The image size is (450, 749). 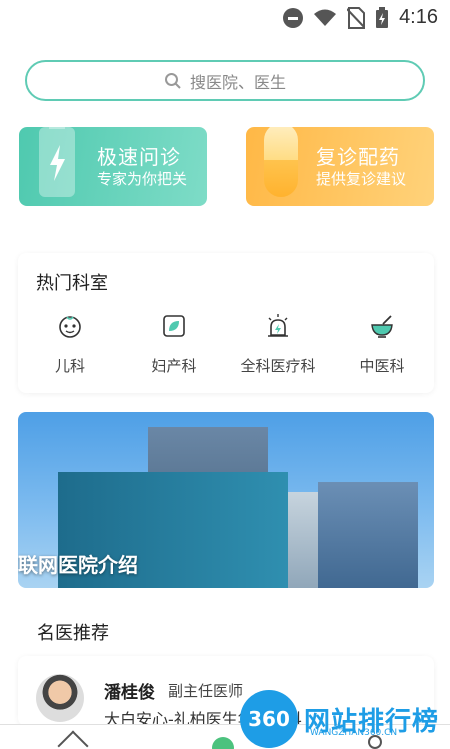 What do you see at coordinates (57, 162) in the screenshot?
I see `battery-bolt-icon` at bounding box center [57, 162].